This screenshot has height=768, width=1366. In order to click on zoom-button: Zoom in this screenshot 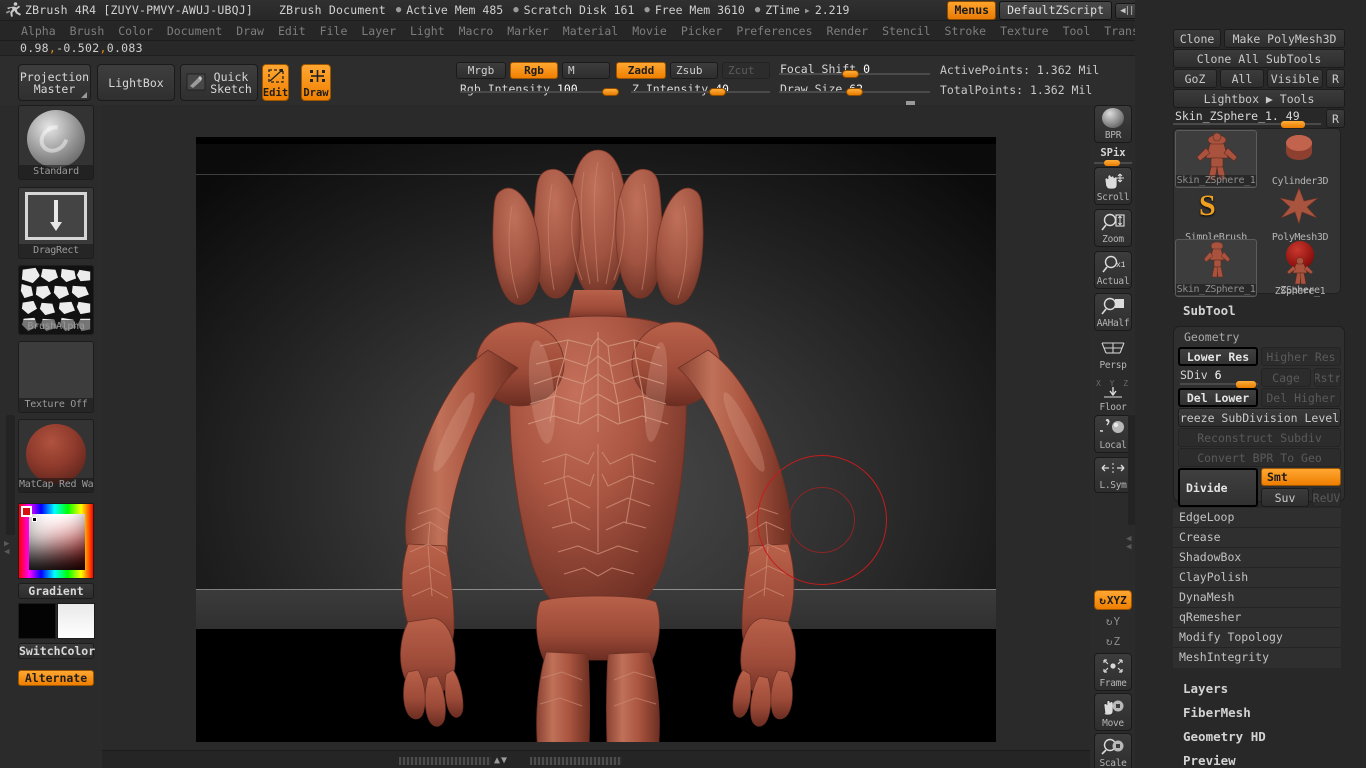, I will do `click(1113, 228)`.